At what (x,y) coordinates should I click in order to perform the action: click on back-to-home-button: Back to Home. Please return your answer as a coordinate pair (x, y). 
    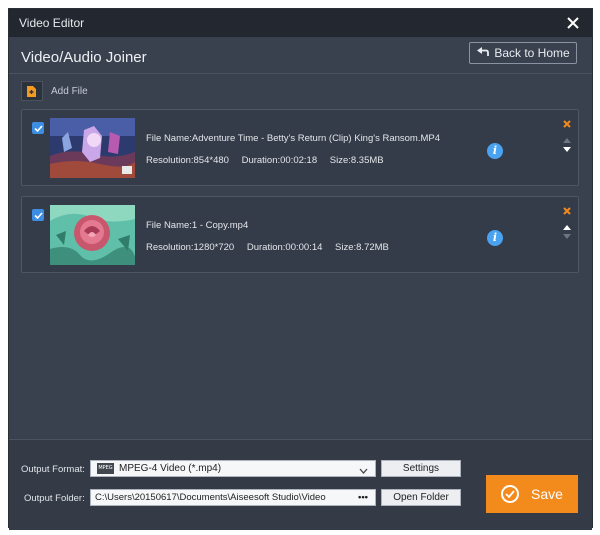
    Looking at the image, I should click on (523, 53).